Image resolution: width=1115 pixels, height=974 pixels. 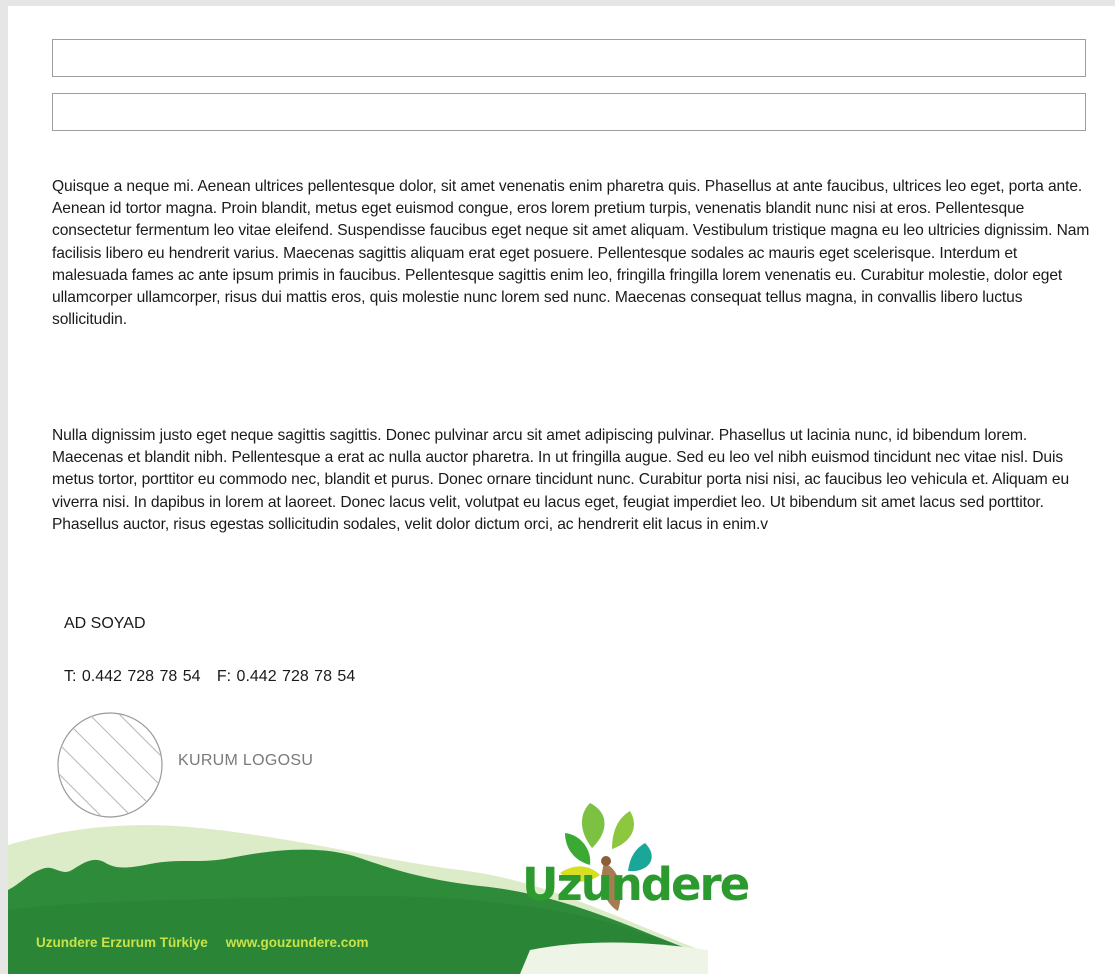 I want to click on signature-phone: T: 0.442 728 78 54 F: 0.442 728 78 54, so click(x=210, y=676).